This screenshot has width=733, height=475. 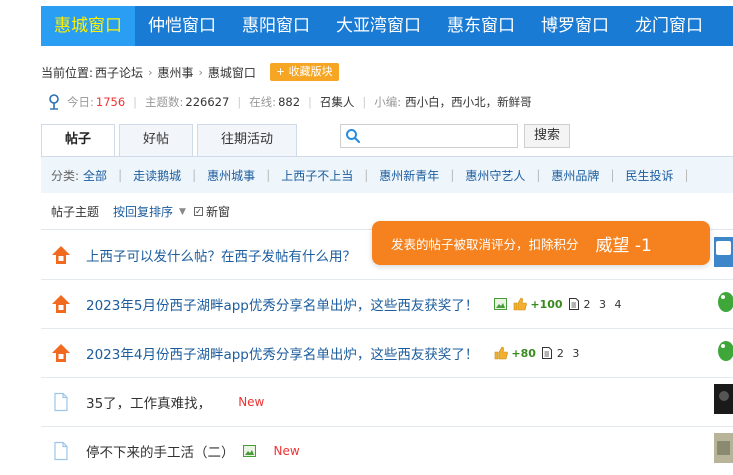 I want to click on thread-meta: +80 2 3, so click(x=539, y=353).